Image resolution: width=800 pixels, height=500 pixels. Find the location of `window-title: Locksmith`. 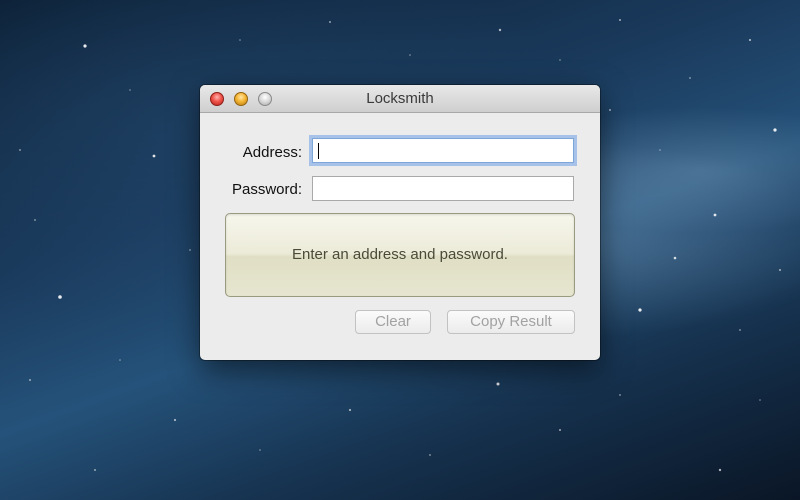

window-title: Locksmith is located at coordinates (400, 98).